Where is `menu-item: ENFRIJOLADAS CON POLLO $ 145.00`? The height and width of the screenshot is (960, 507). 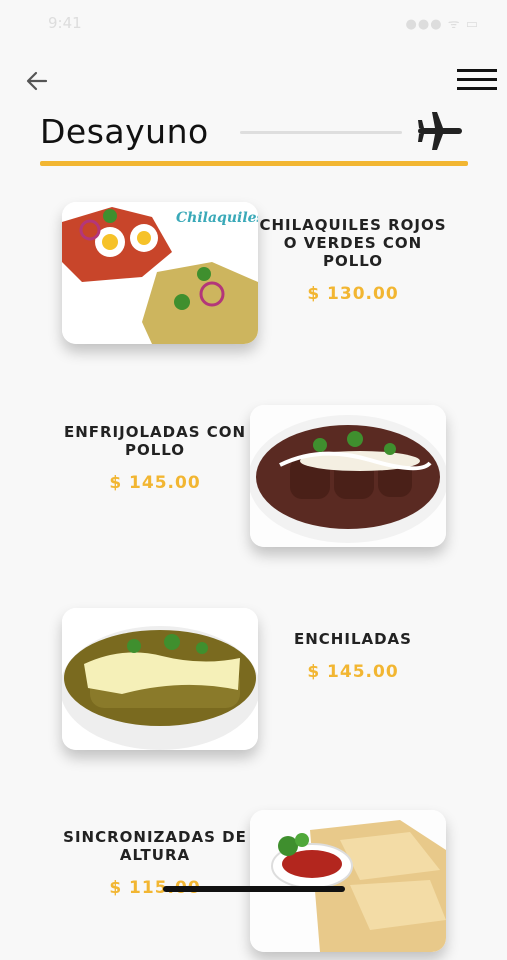
menu-item: ENFRIJOLADAS CON POLLO $ 145.00 is located at coordinates (255, 480).